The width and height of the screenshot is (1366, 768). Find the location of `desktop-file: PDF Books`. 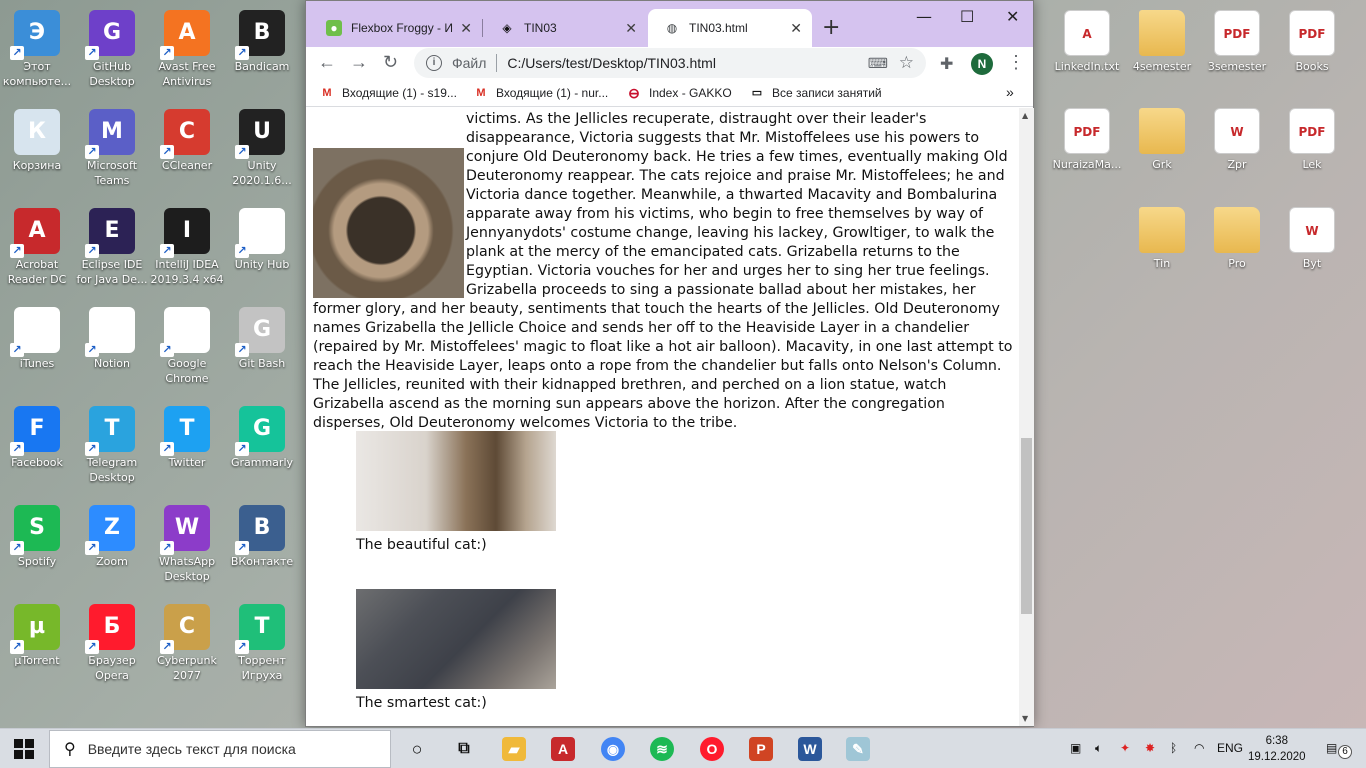

desktop-file: PDF Books is located at coordinates (1312, 42).